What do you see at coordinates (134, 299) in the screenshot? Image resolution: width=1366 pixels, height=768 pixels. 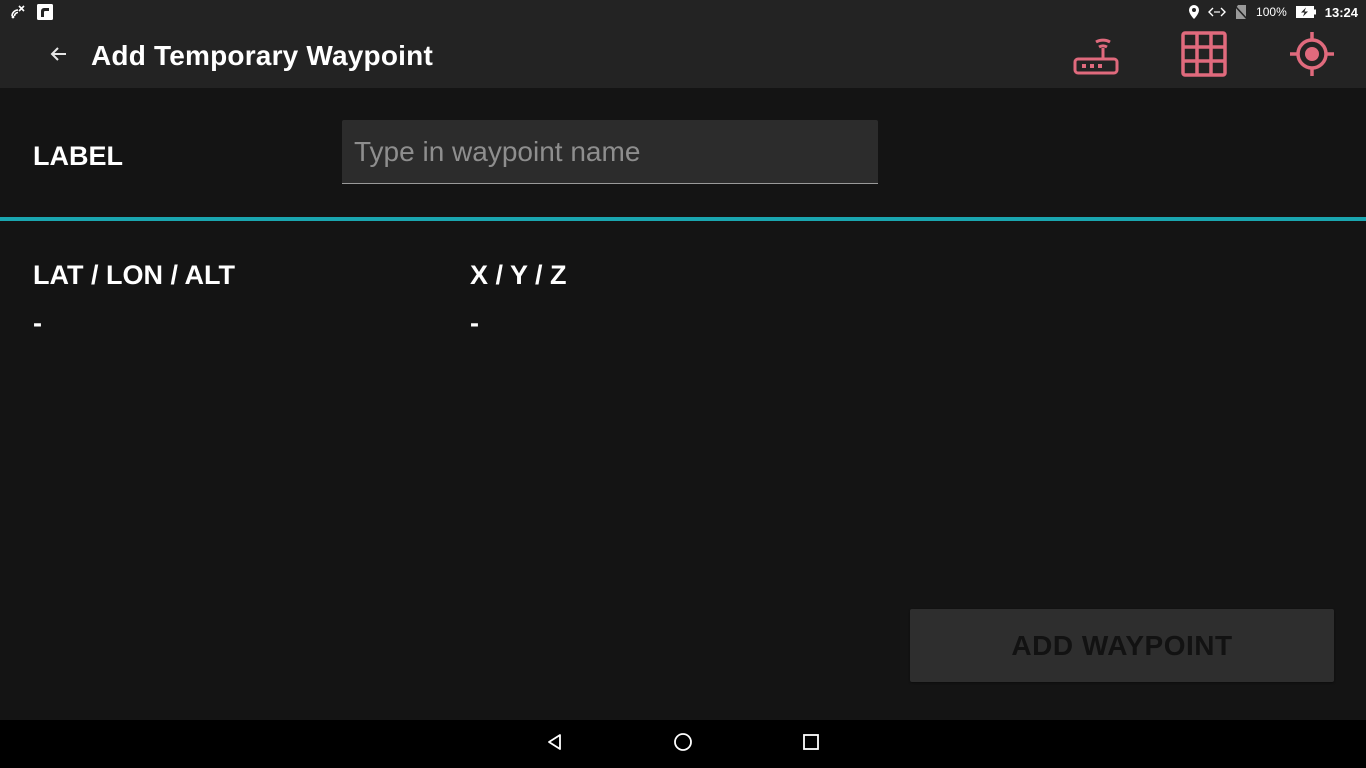 I see `lat-lon-alt-section: LAT / LON / ALT -` at bounding box center [134, 299].